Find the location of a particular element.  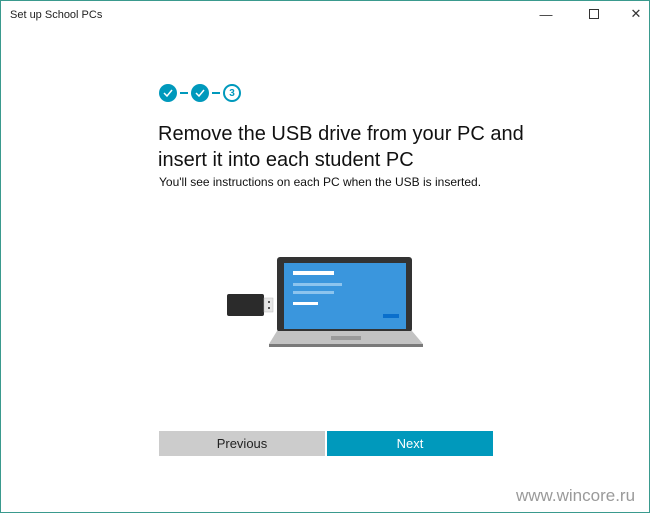

step-3-current: 3 is located at coordinates (232, 93).